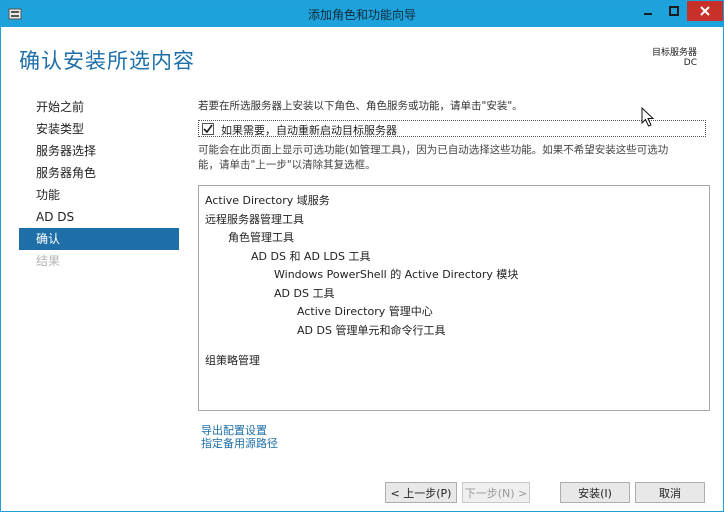 This screenshot has height=512, width=724. I want to click on maximize-button, so click(674, 11).